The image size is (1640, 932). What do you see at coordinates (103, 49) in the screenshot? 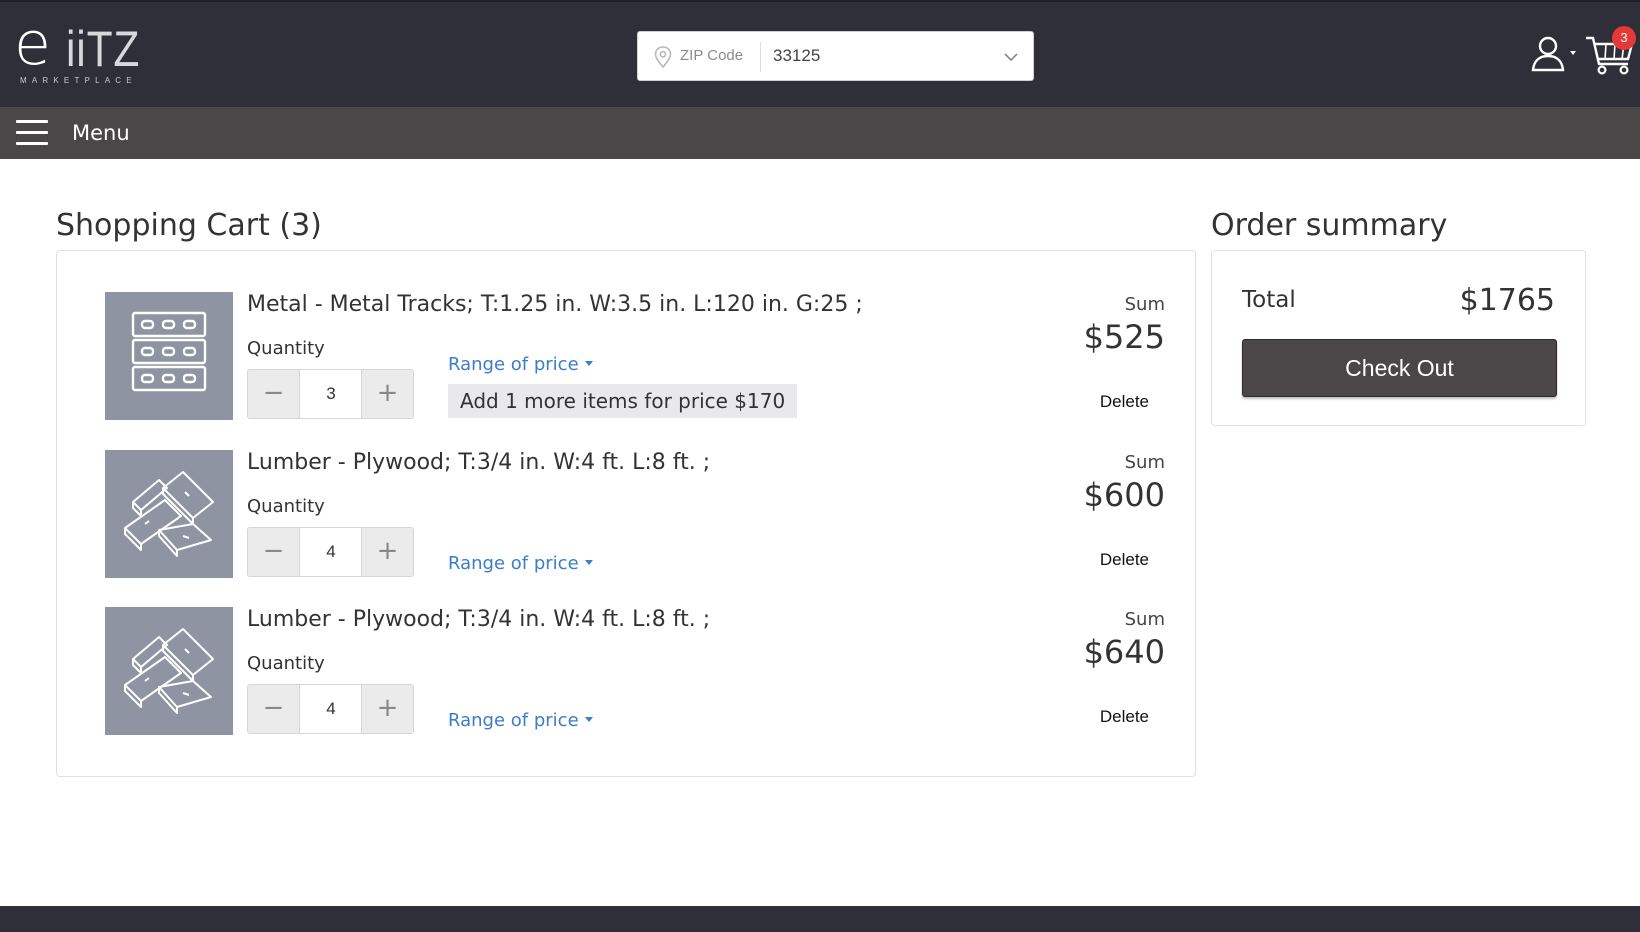
I see `logo-rest-letters: iiTZ` at bounding box center [103, 49].